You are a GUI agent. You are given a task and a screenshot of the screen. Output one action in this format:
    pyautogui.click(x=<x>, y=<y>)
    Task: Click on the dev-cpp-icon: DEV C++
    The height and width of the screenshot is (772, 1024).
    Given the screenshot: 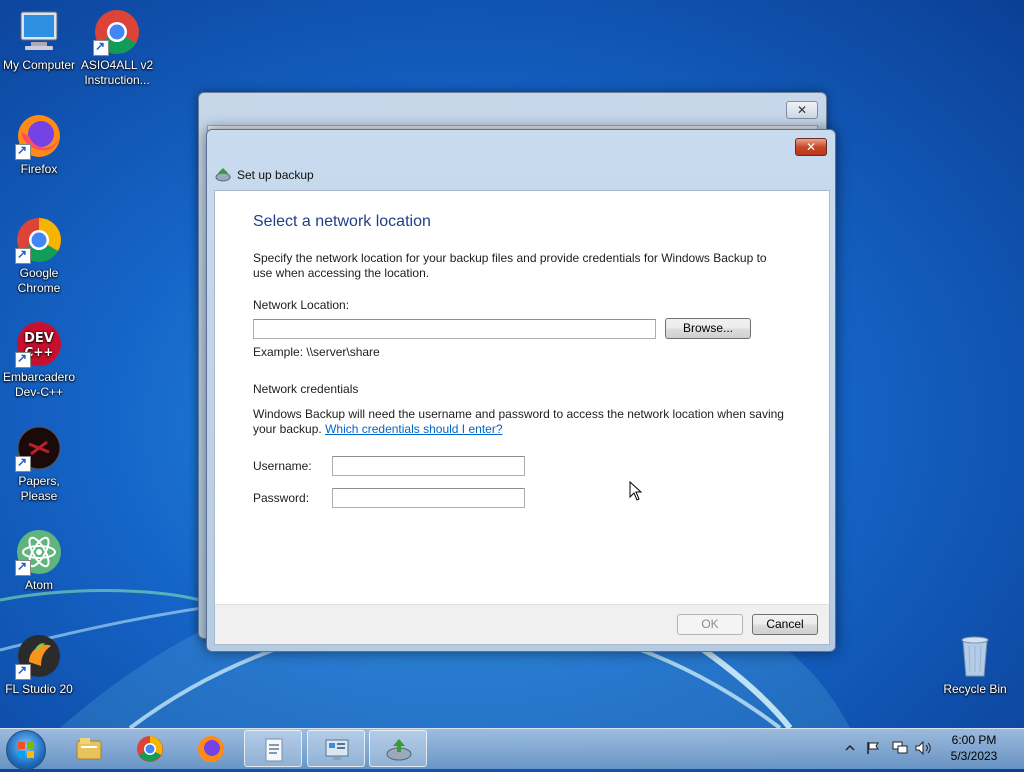 What is the action you would take?
    pyautogui.click(x=39, y=344)
    